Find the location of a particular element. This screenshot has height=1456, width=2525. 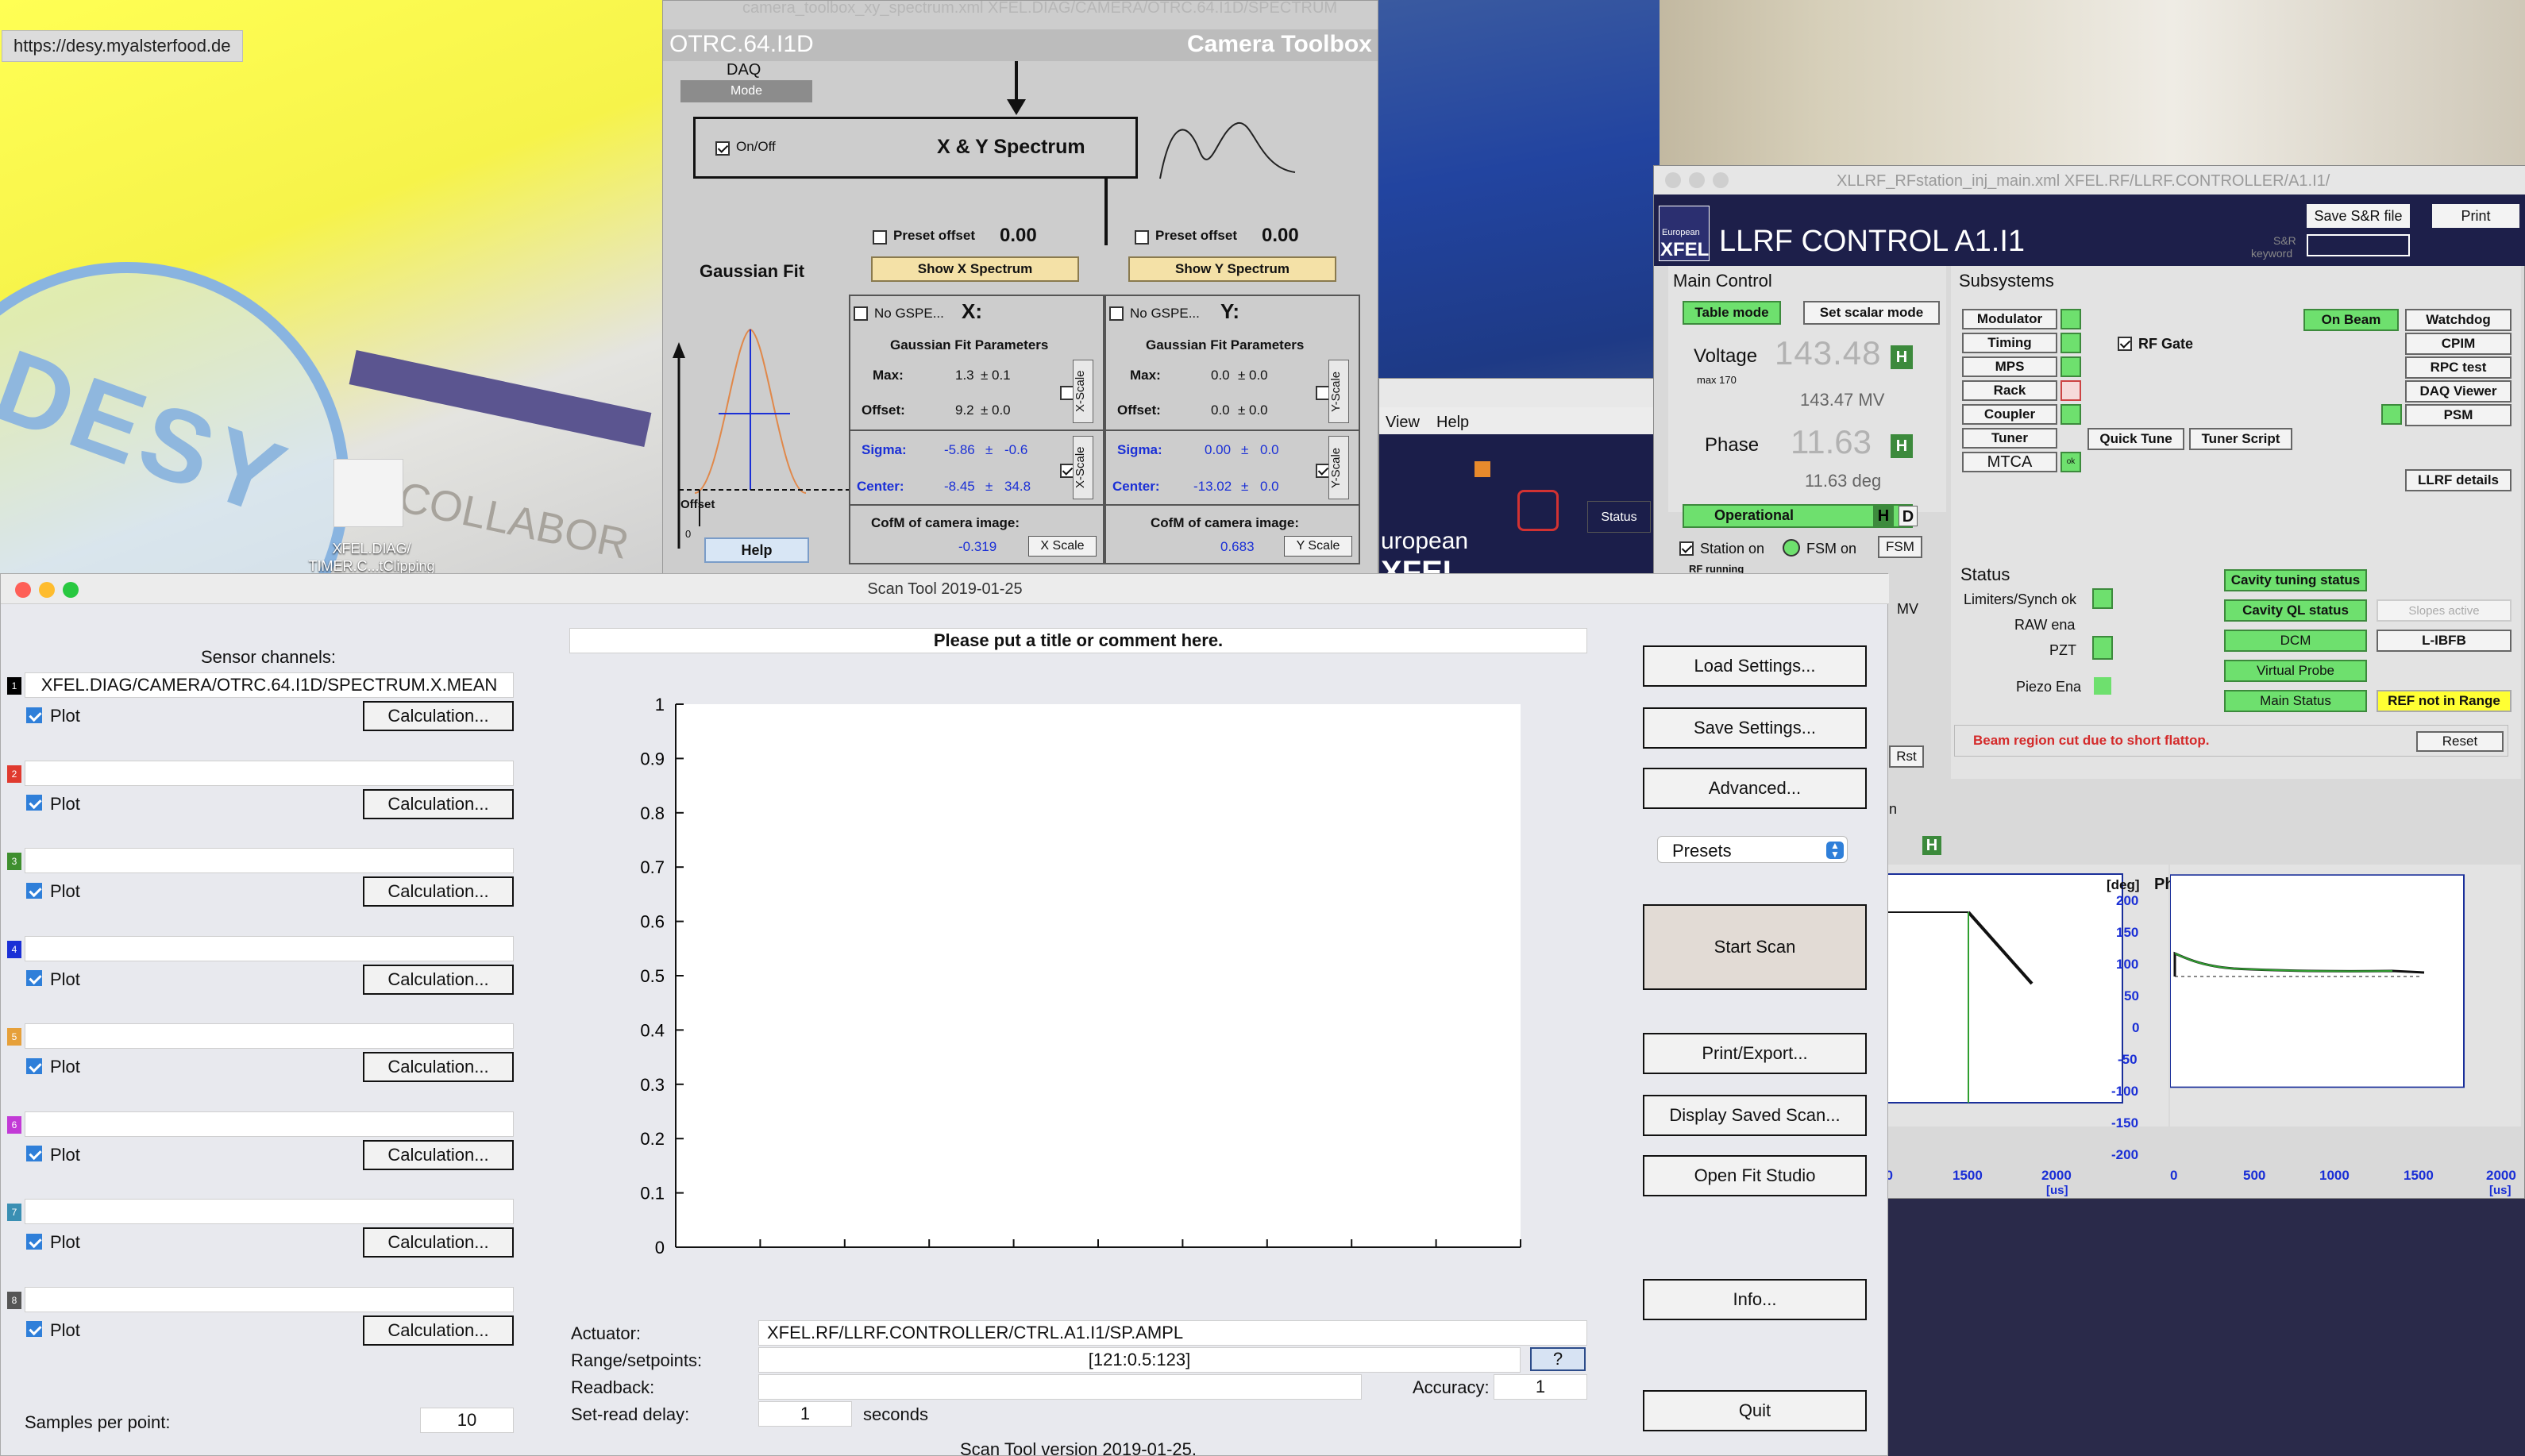

y-nogspe-checkbox is located at coordinates (1116, 313).